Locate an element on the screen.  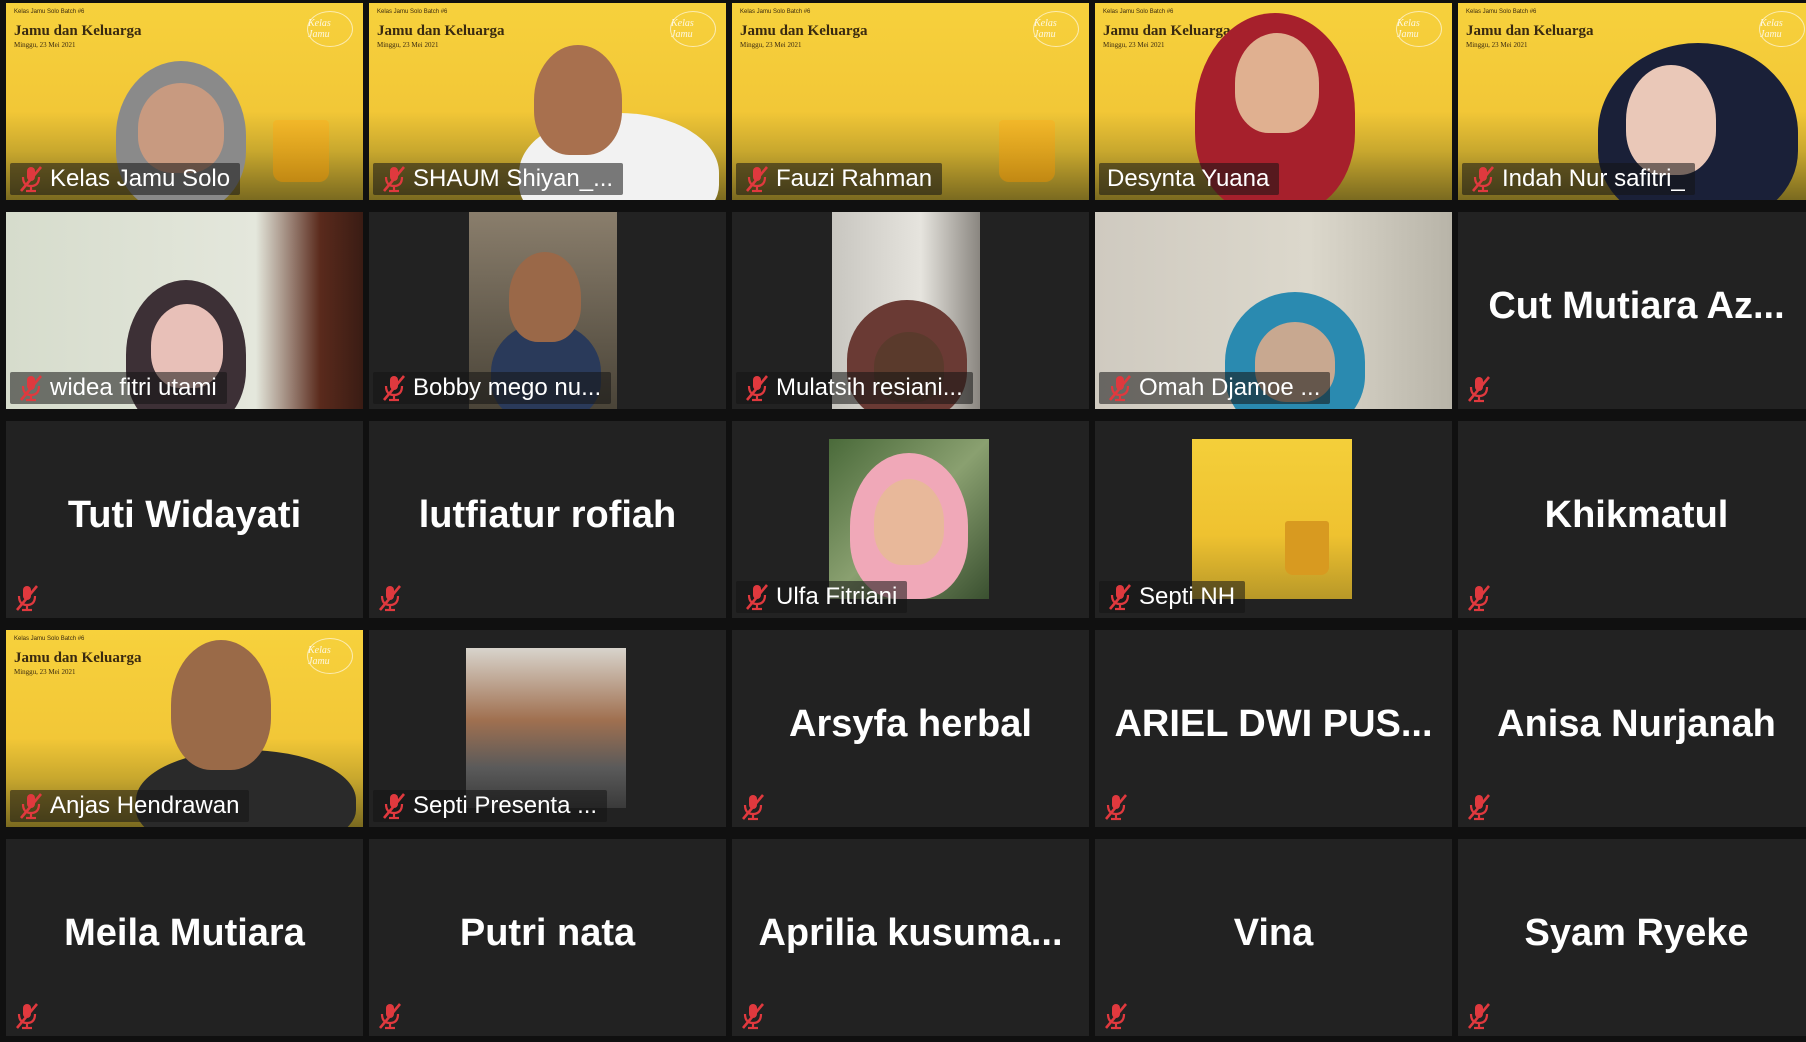
participant-name-display: Arsyfa herbal is located at coordinates (910, 723).